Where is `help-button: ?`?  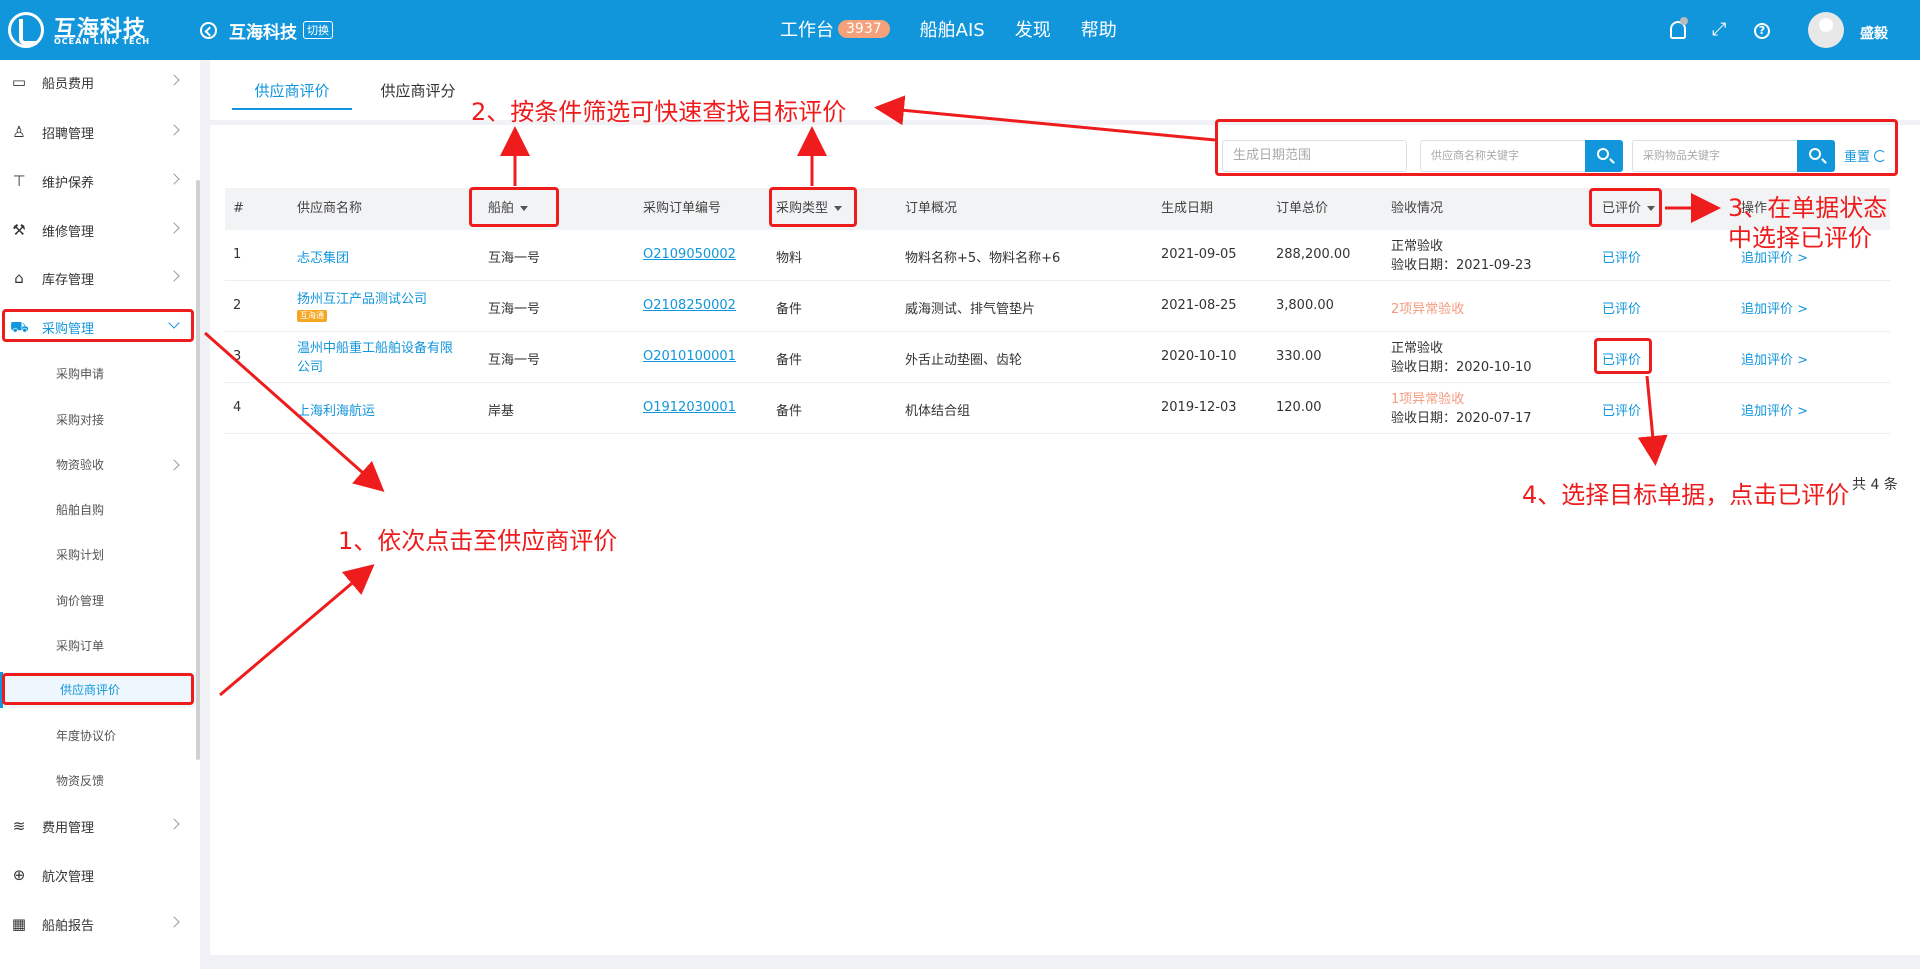
help-button: ? is located at coordinates (1766, 33).